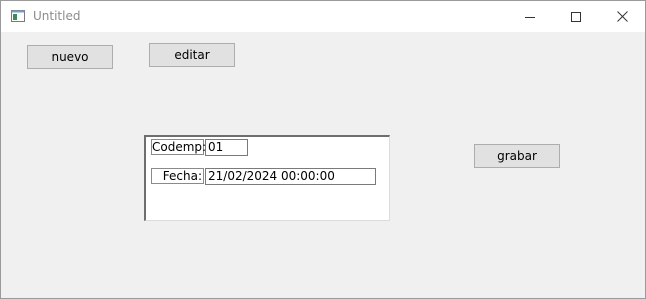 The image size is (646, 299). I want to click on app-window-icon, so click(18, 16).